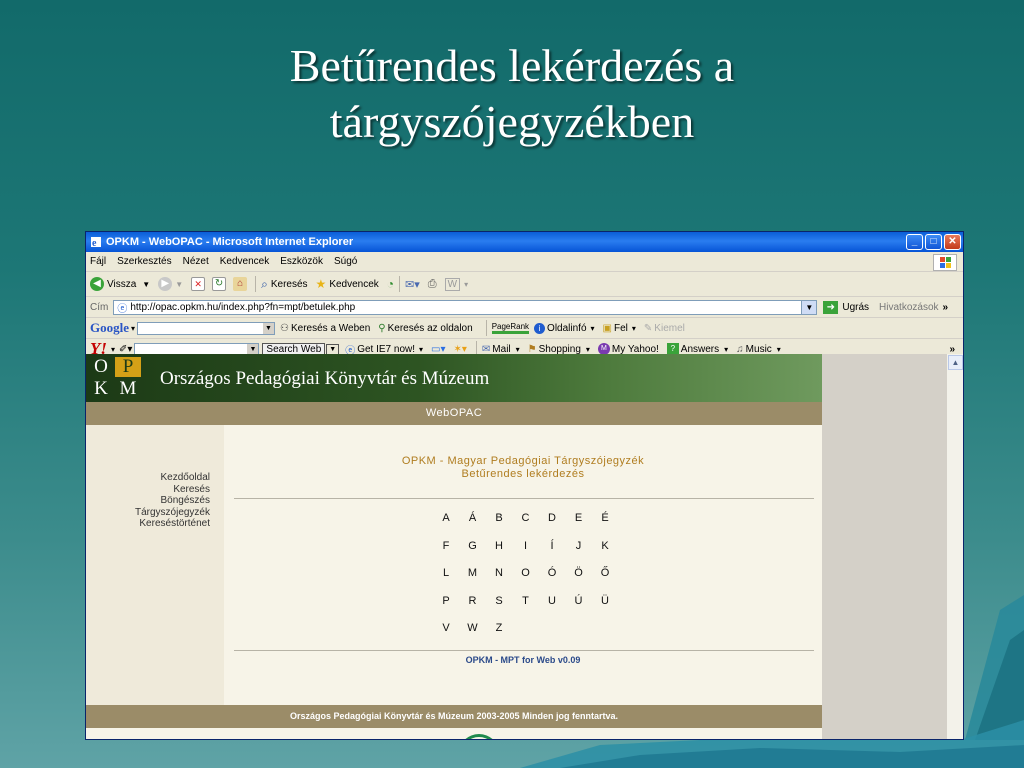 Image resolution: width=1024 pixels, height=768 pixels. What do you see at coordinates (933, 242) in the screenshot?
I see `maximize-icon: □` at bounding box center [933, 242].